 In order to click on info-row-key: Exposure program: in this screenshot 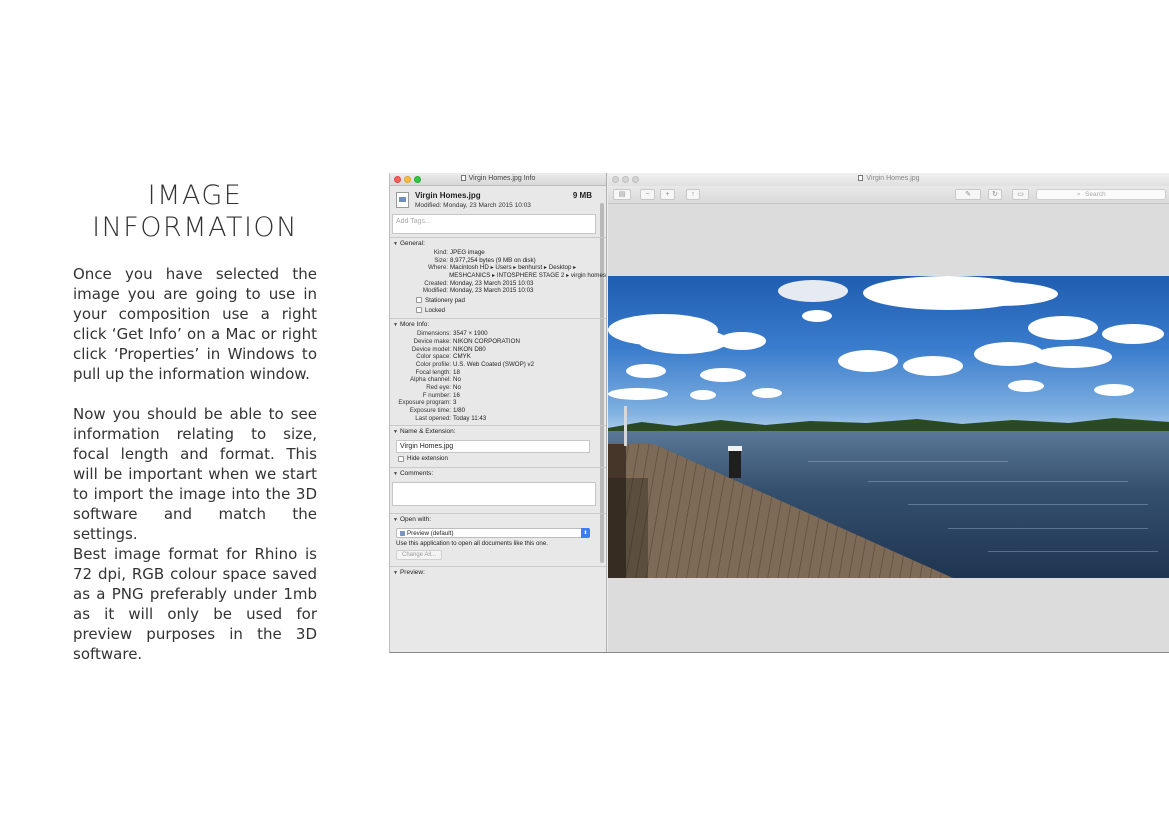, I will do `click(424, 403)`.